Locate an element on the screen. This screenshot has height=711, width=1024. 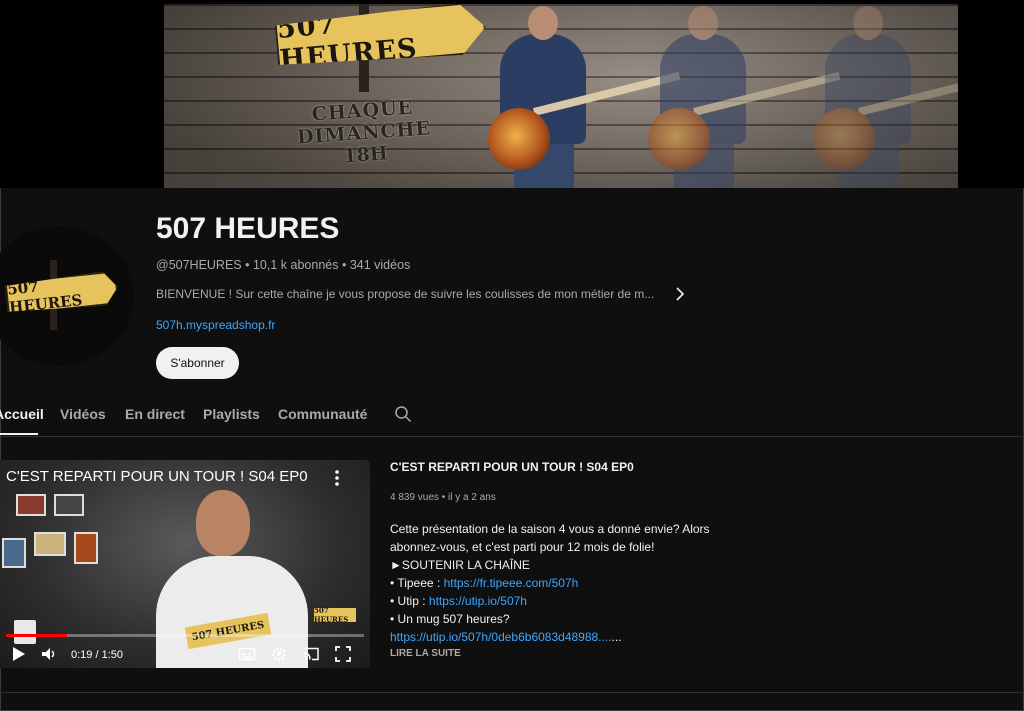
banner-sign: 507 HEURES is located at coordinates (381, 37).